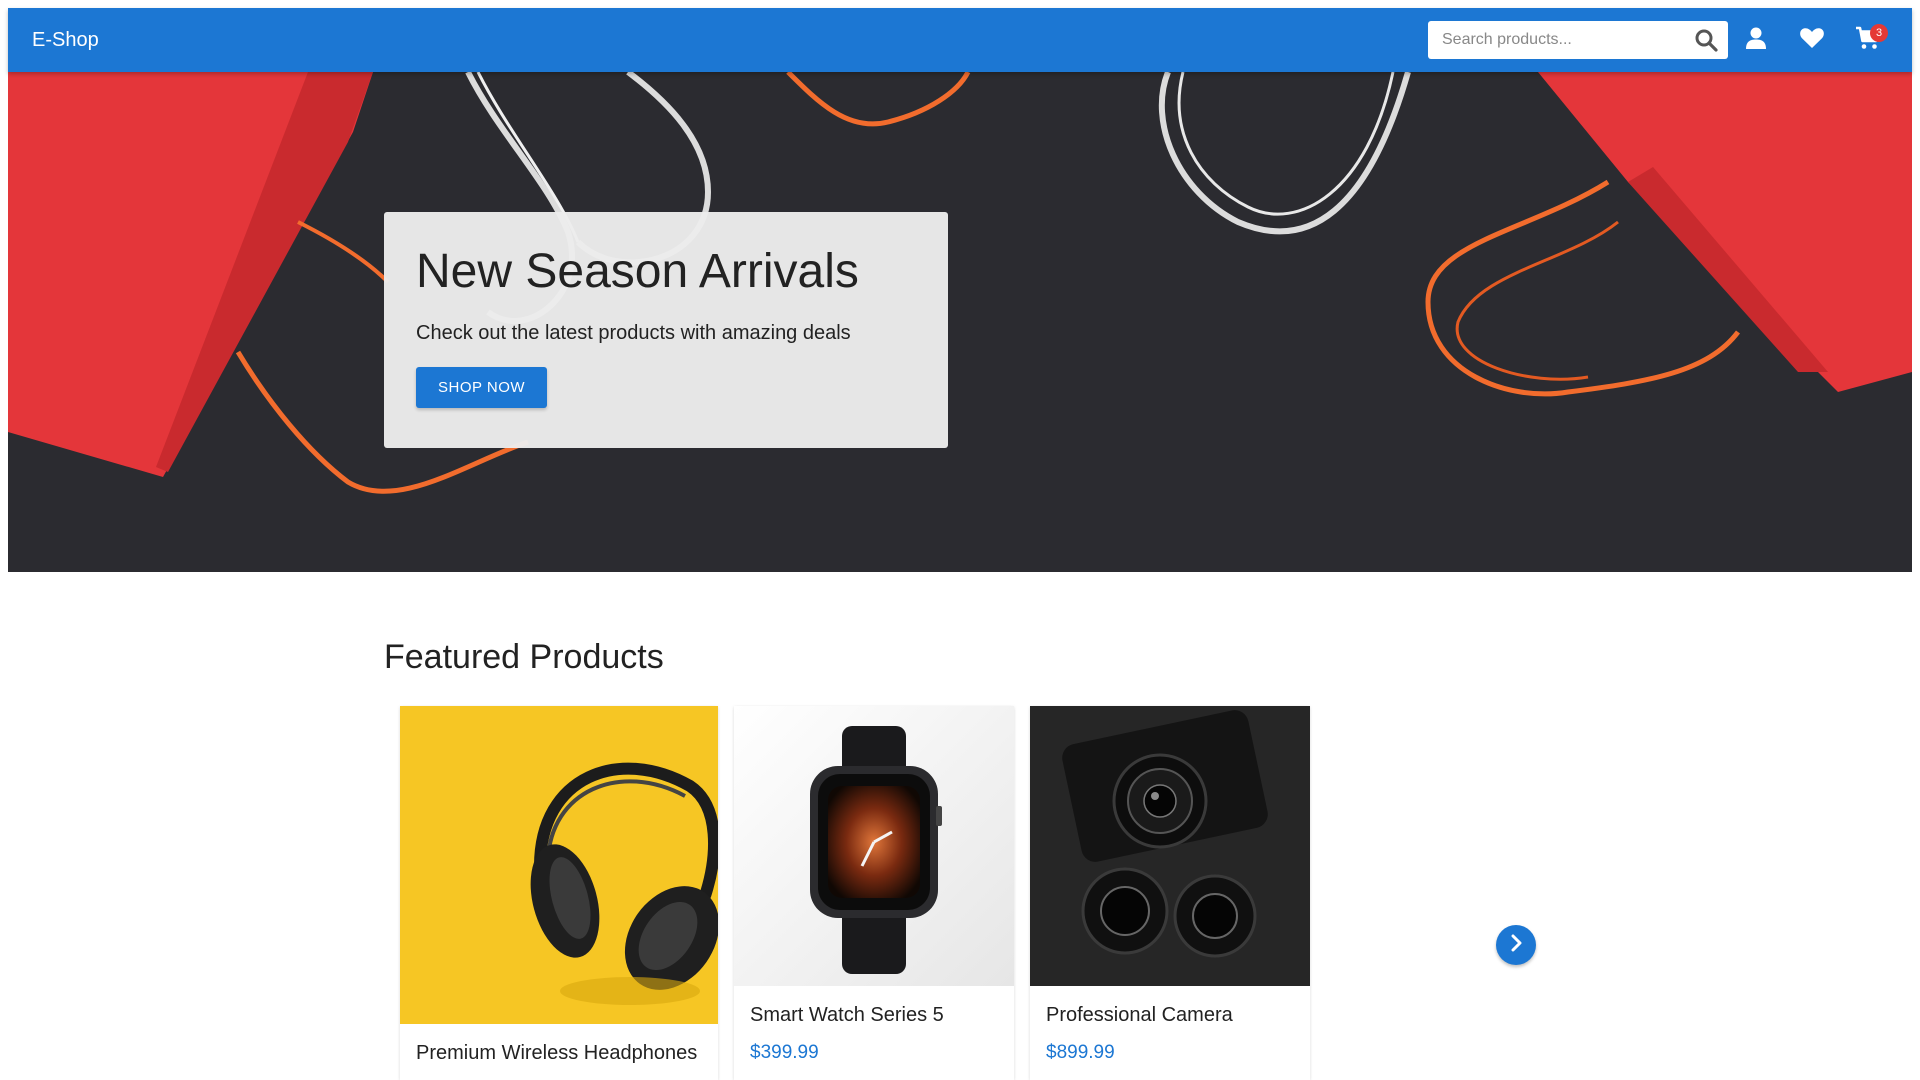 The width and height of the screenshot is (1920, 1080). I want to click on product-card: Premium Wireless Headphones, so click(559, 893).